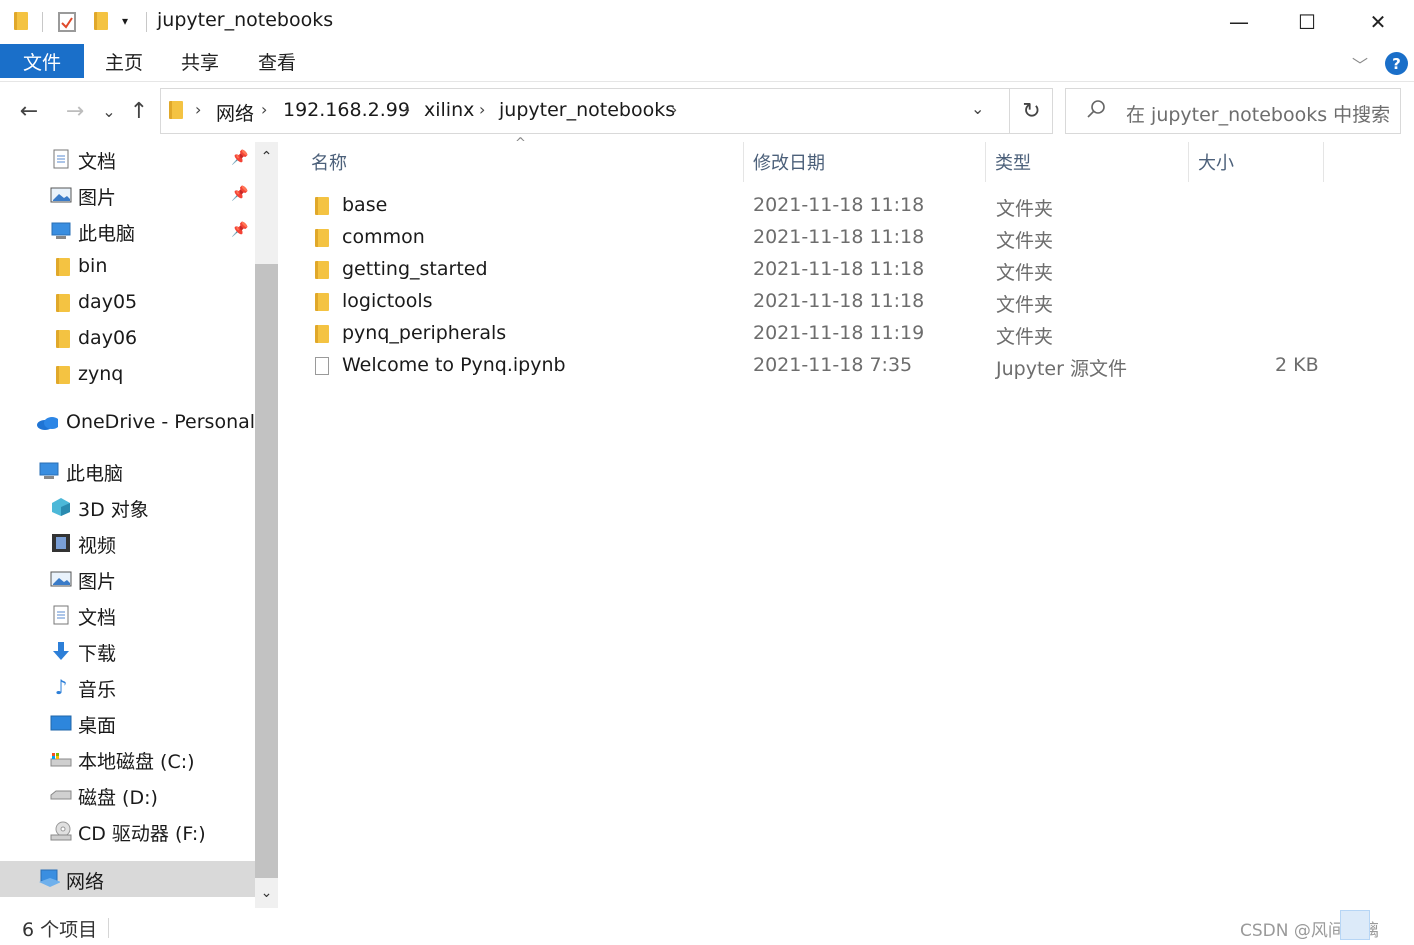 The image size is (1414, 945). What do you see at coordinates (127, 231) in the screenshot?
I see `sidebar-item-this-pc-quick: 此电脑 📌` at bounding box center [127, 231].